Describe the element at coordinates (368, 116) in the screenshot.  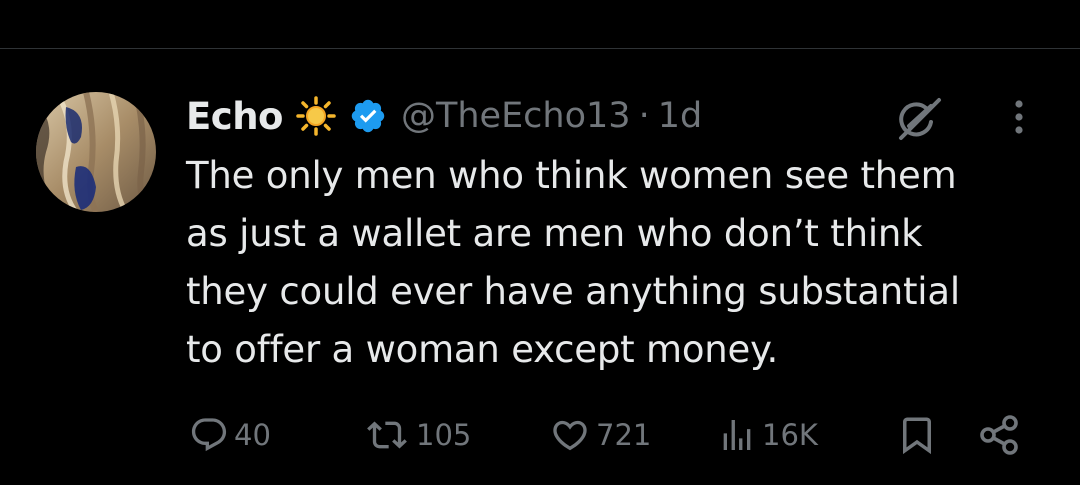
I see `verified-badge-icon` at that location.